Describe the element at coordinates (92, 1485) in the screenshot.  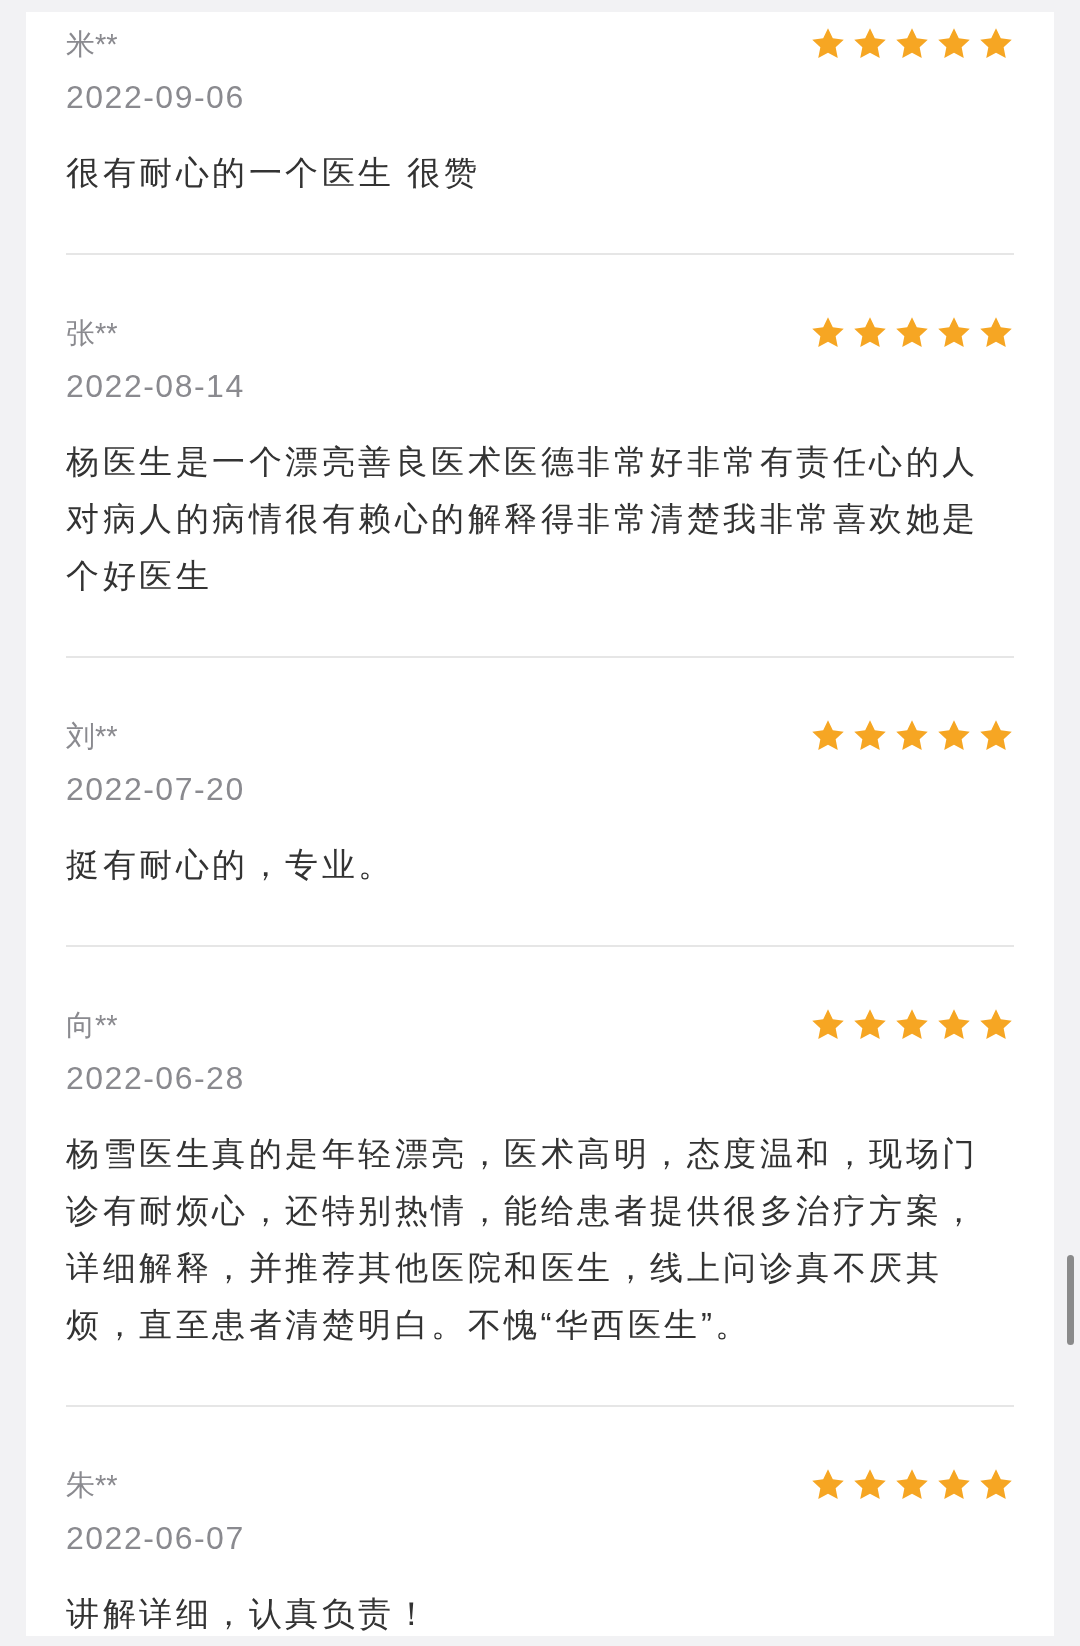
I see `reviewer-name: 朱**` at that location.